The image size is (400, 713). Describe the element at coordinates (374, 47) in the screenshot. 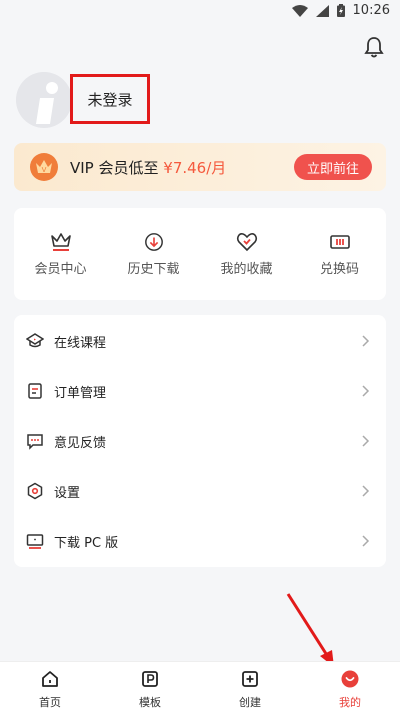

I see `bell-icon` at that location.